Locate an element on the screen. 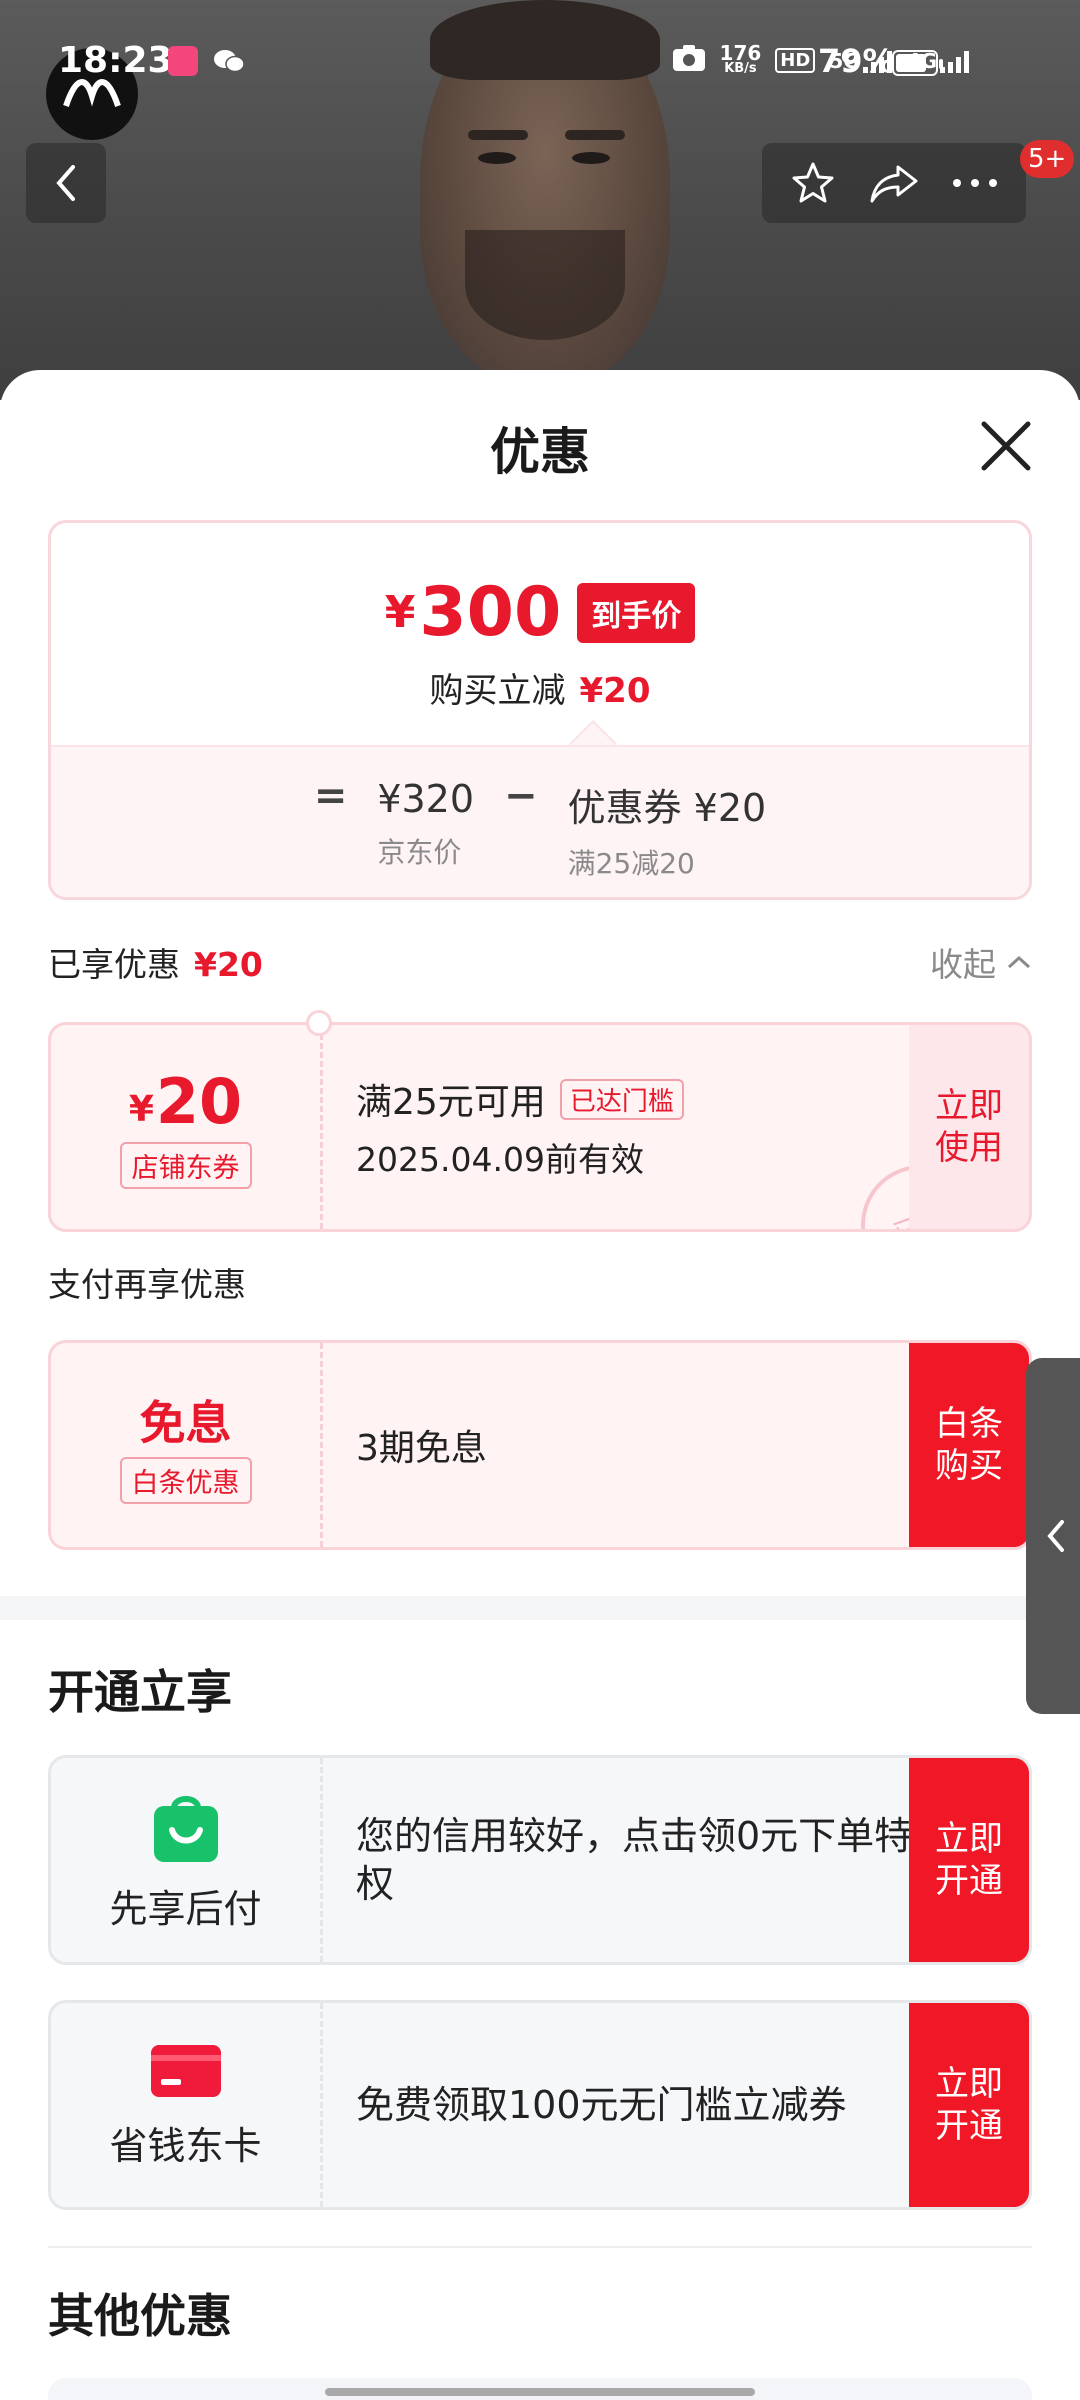  jd-card-open-label: 立即开通 is located at coordinates (969, 2105).